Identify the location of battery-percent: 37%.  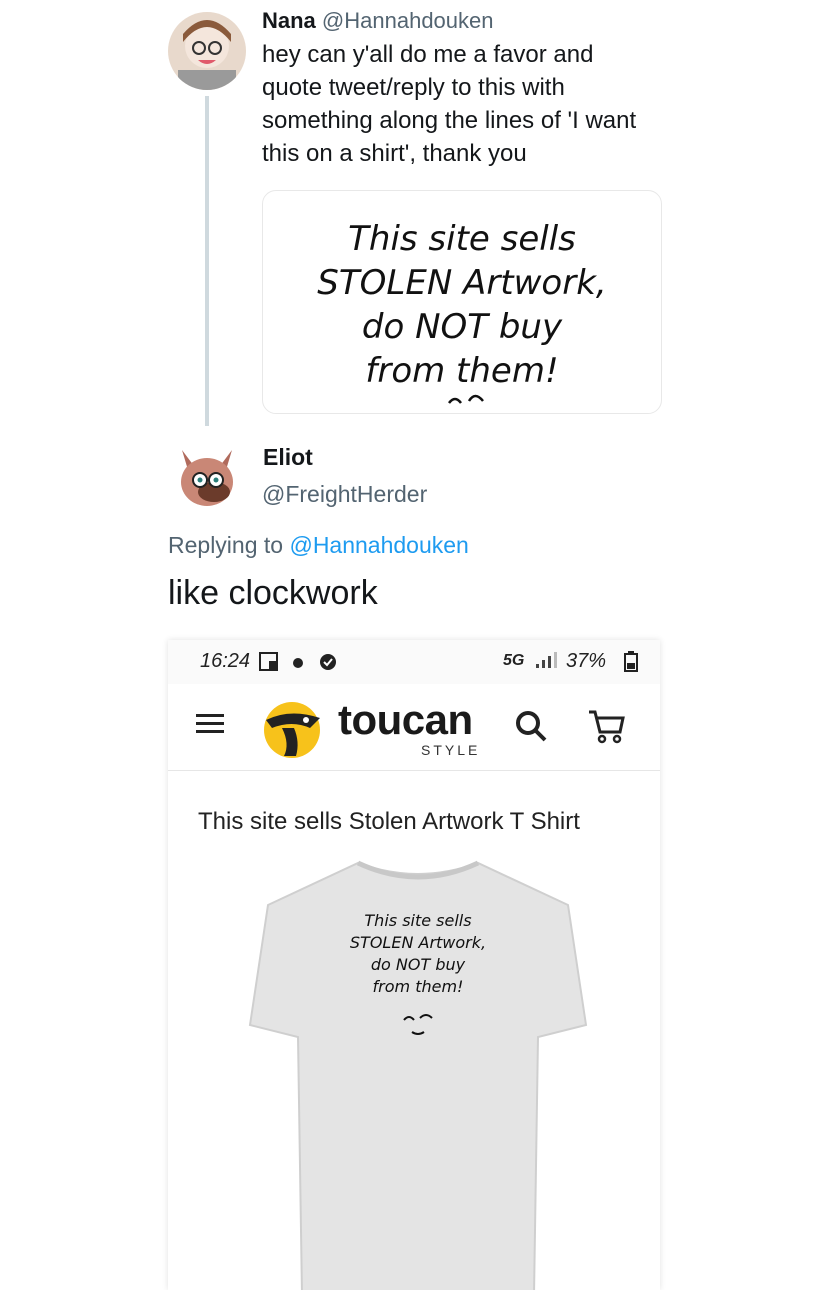
(586, 661).